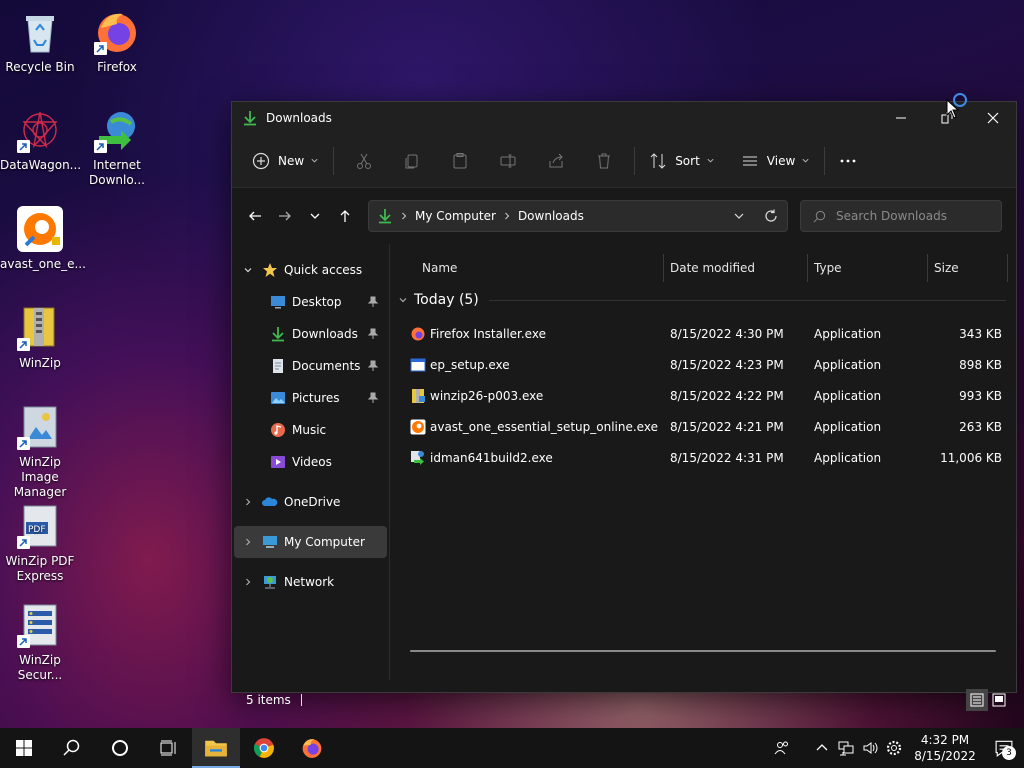 The image size is (1024, 768). What do you see at coordinates (703, 651) in the screenshot?
I see `horizontal-scrollbar` at bounding box center [703, 651].